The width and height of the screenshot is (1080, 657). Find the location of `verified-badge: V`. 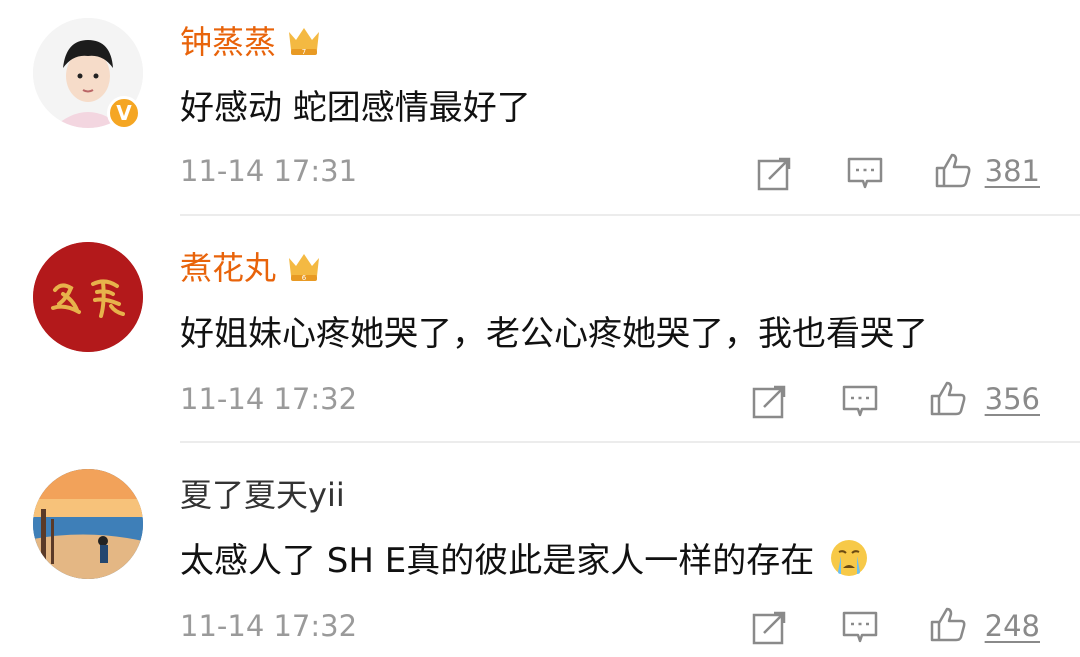

verified-badge: V is located at coordinates (124, 113).